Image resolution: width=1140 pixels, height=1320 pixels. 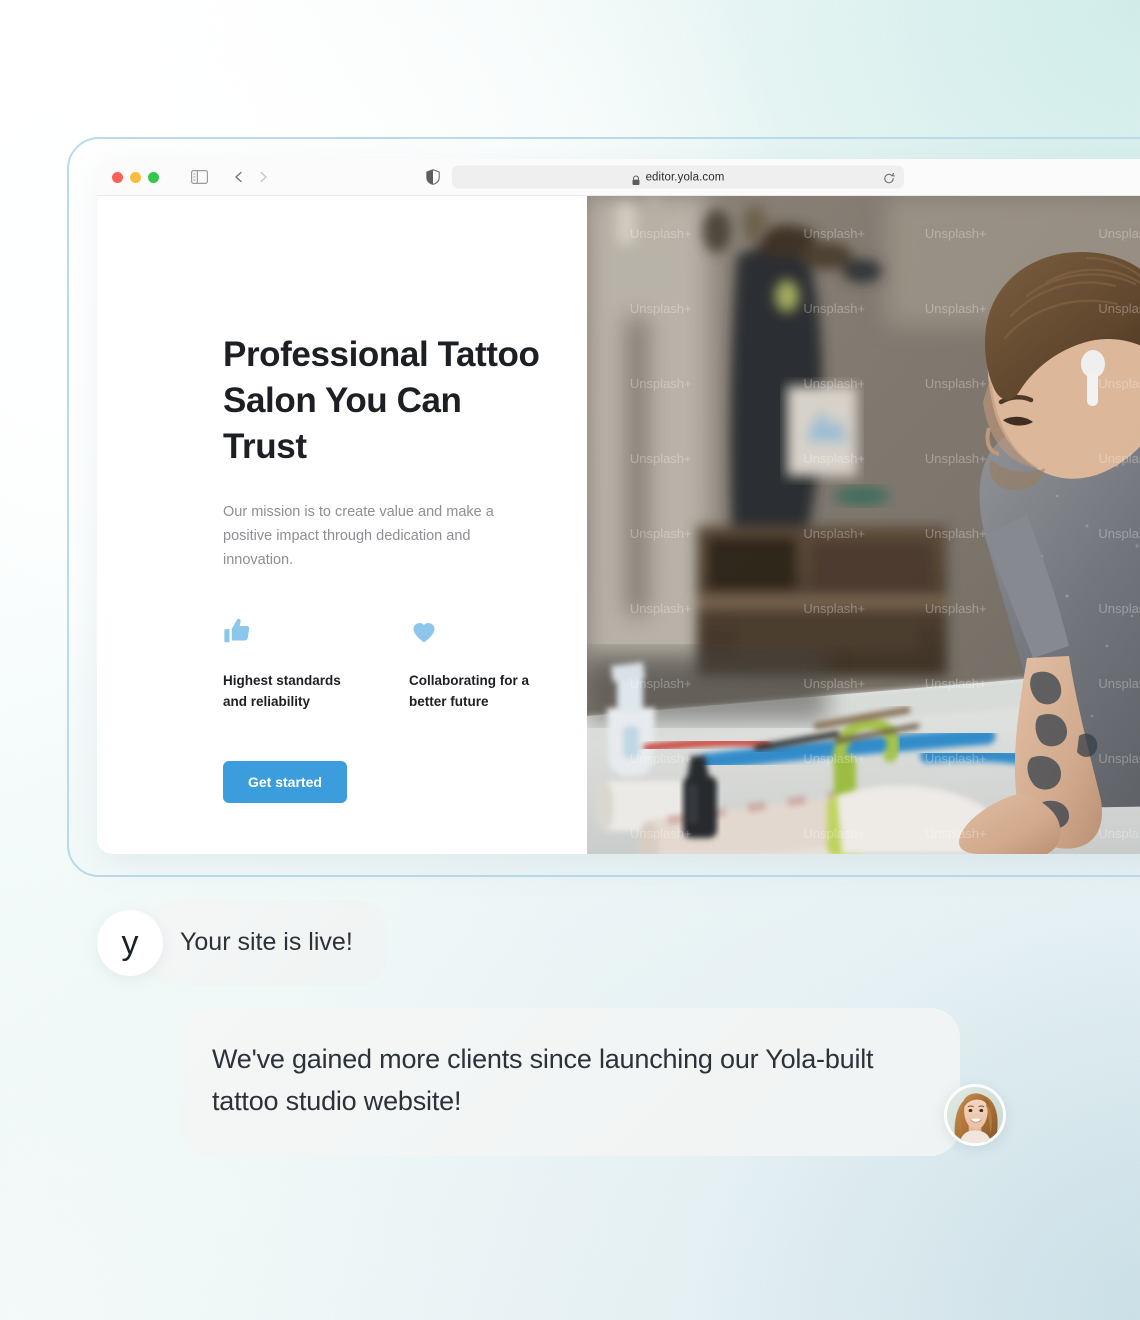 What do you see at coordinates (294, 633) in the screenshot?
I see `thumbs-up-icon` at bounding box center [294, 633].